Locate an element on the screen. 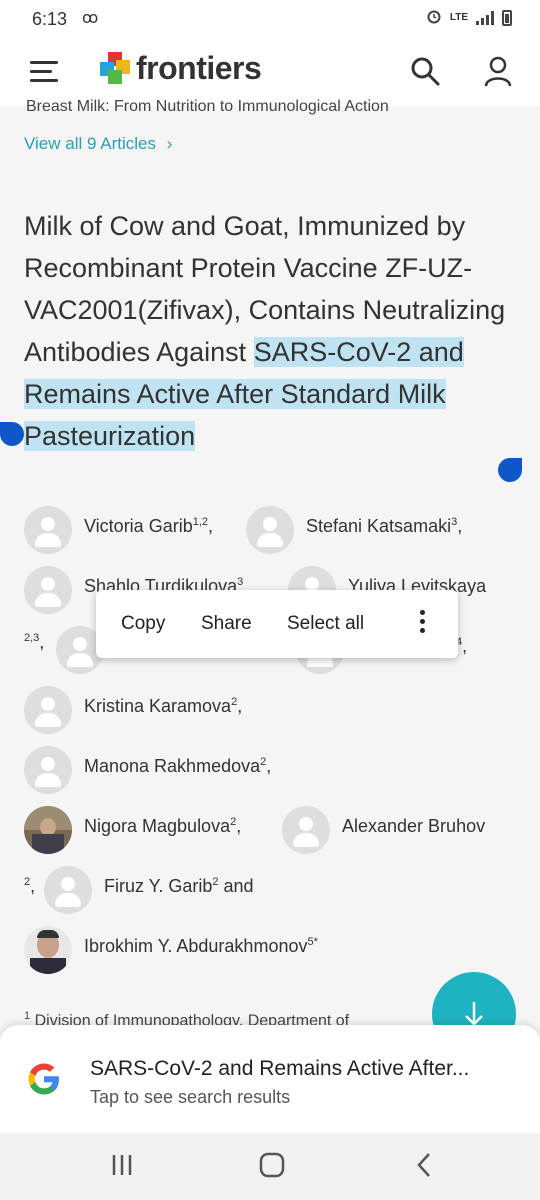 This screenshot has width=540, height=1200. recent-apps-icon is located at coordinates (122, 1167).